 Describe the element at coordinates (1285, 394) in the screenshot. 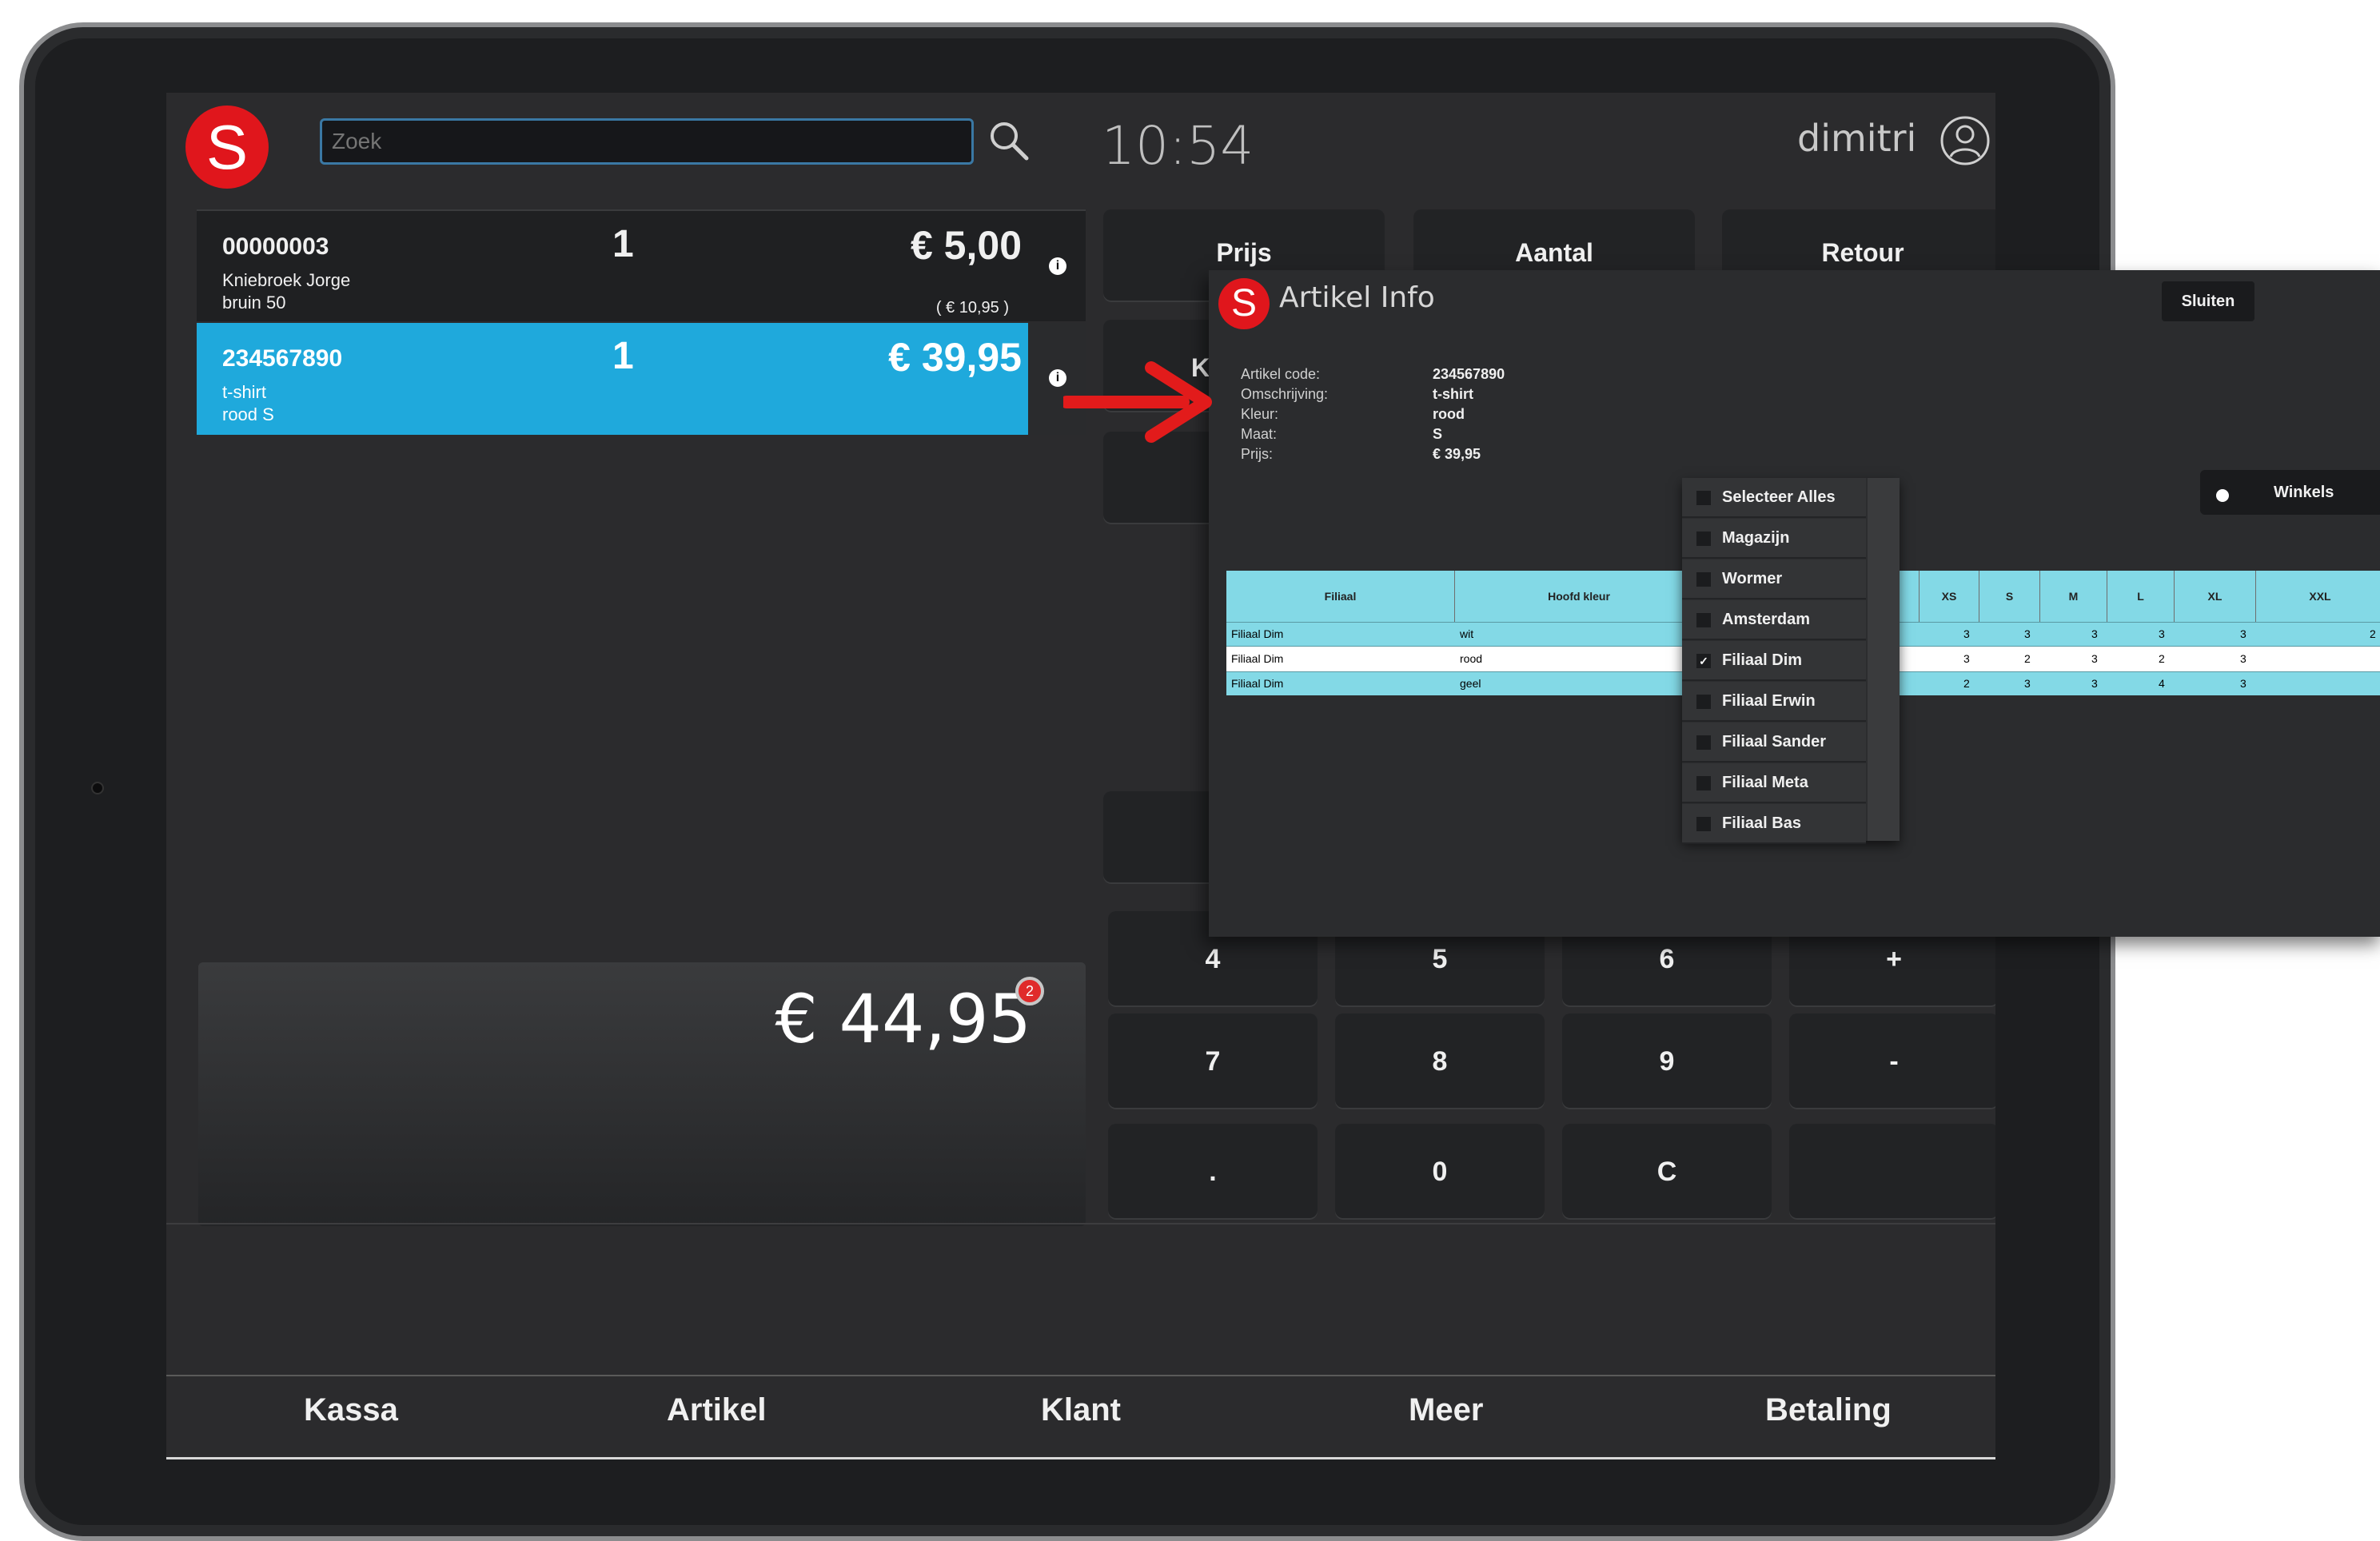

I see `info-label: Omschrijving:` at that location.